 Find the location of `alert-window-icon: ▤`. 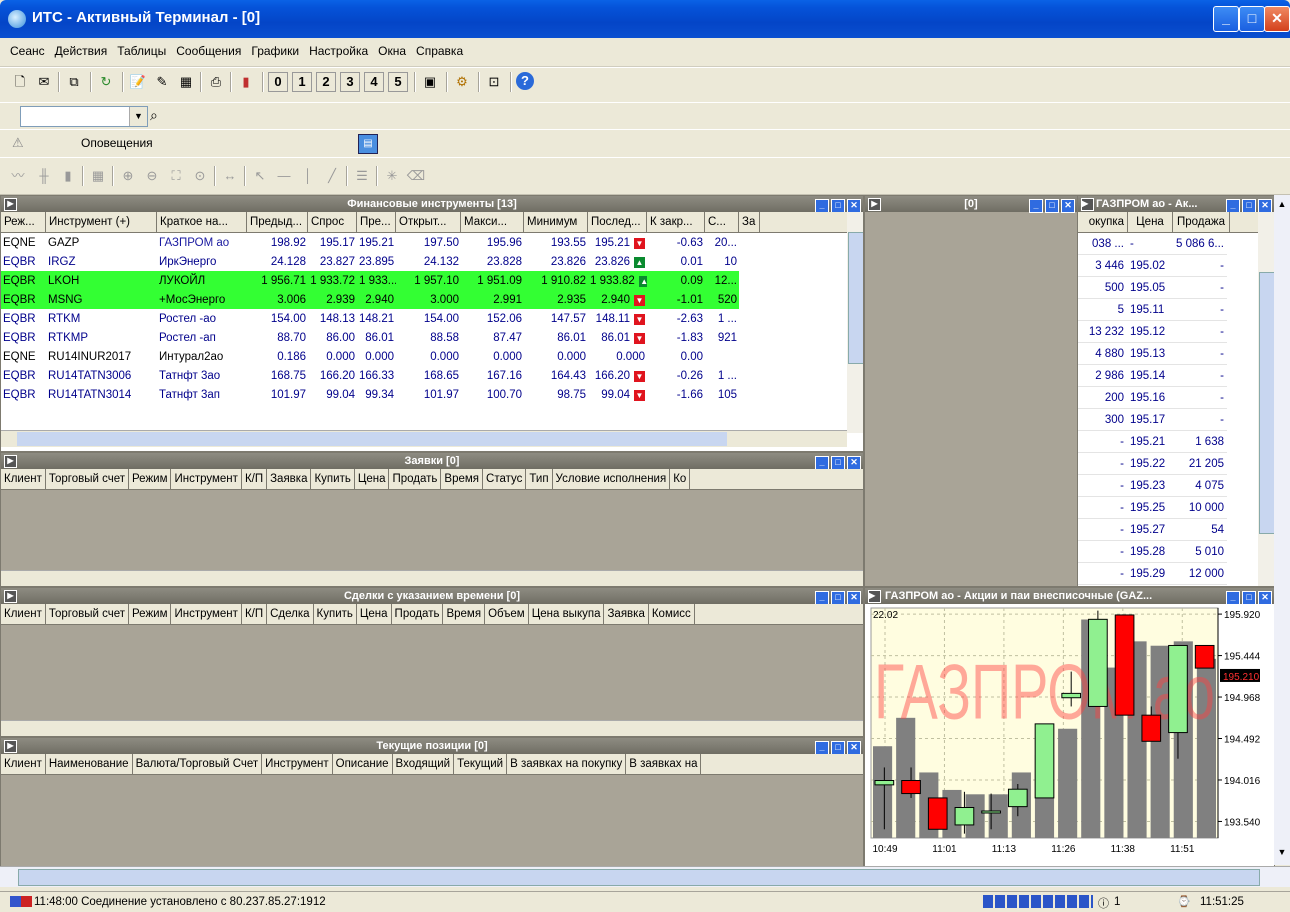

alert-window-icon: ▤ is located at coordinates (368, 144).